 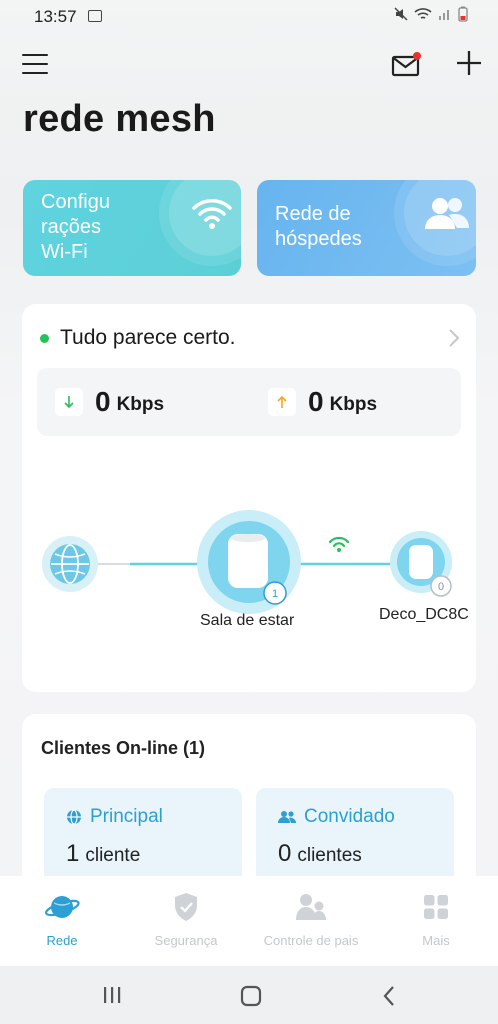 What do you see at coordinates (355, 838) in the screenshot?
I see `guest-clients-tile: Convidado 0 clientes` at bounding box center [355, 838].